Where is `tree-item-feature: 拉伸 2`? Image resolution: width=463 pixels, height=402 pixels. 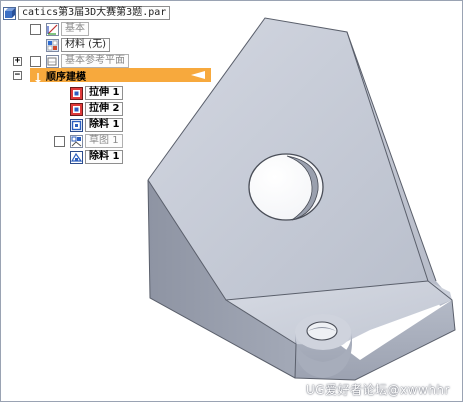
tree-item-feature: 拉伸 2 is located at coordinates (97, 109).